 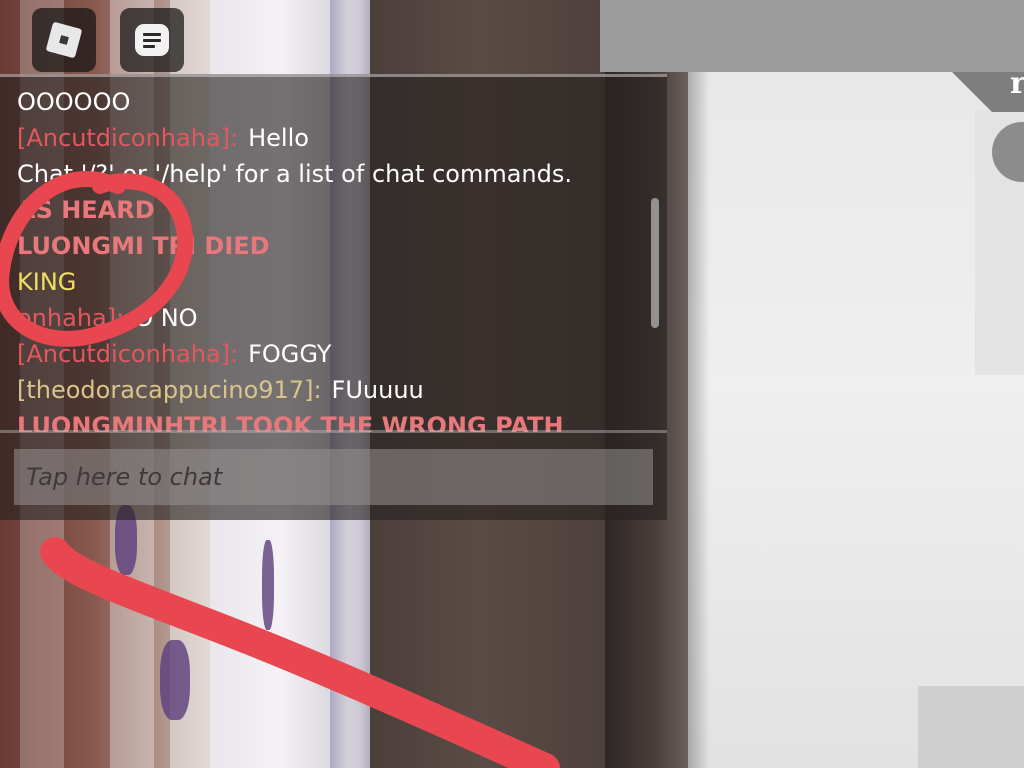 What do you see at coordinates (333, 477) in the screenshot?
I see `chat-input` at bounding box center [333, 477].